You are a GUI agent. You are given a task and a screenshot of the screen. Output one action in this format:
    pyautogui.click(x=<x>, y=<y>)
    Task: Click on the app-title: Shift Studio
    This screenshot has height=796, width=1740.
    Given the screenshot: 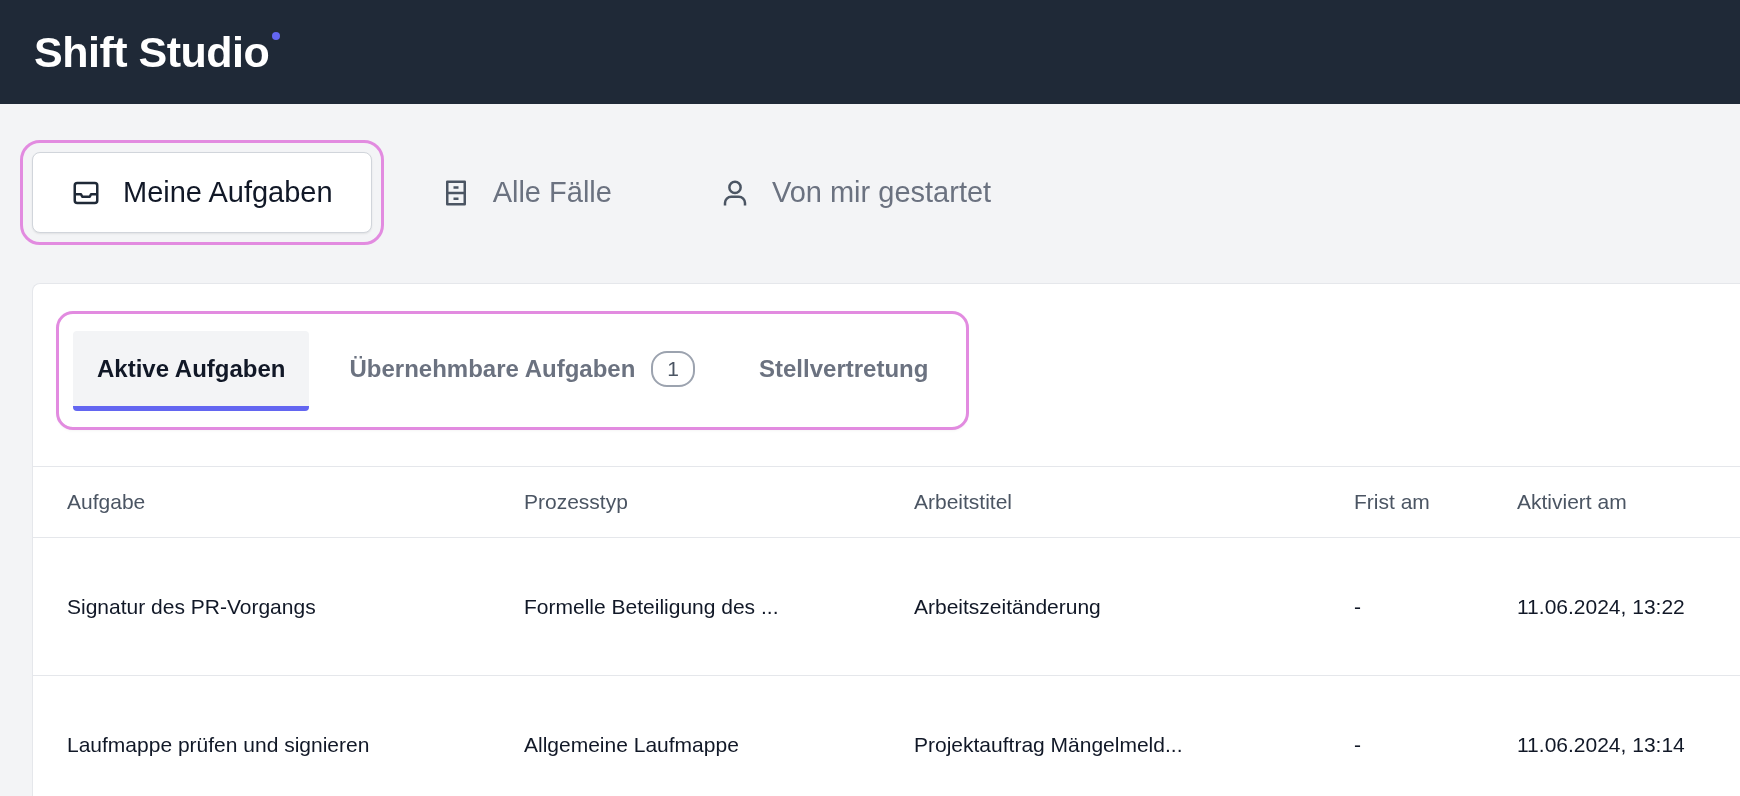 What is the action you would take?
    pyautogui.click(x=152, y=52)
    